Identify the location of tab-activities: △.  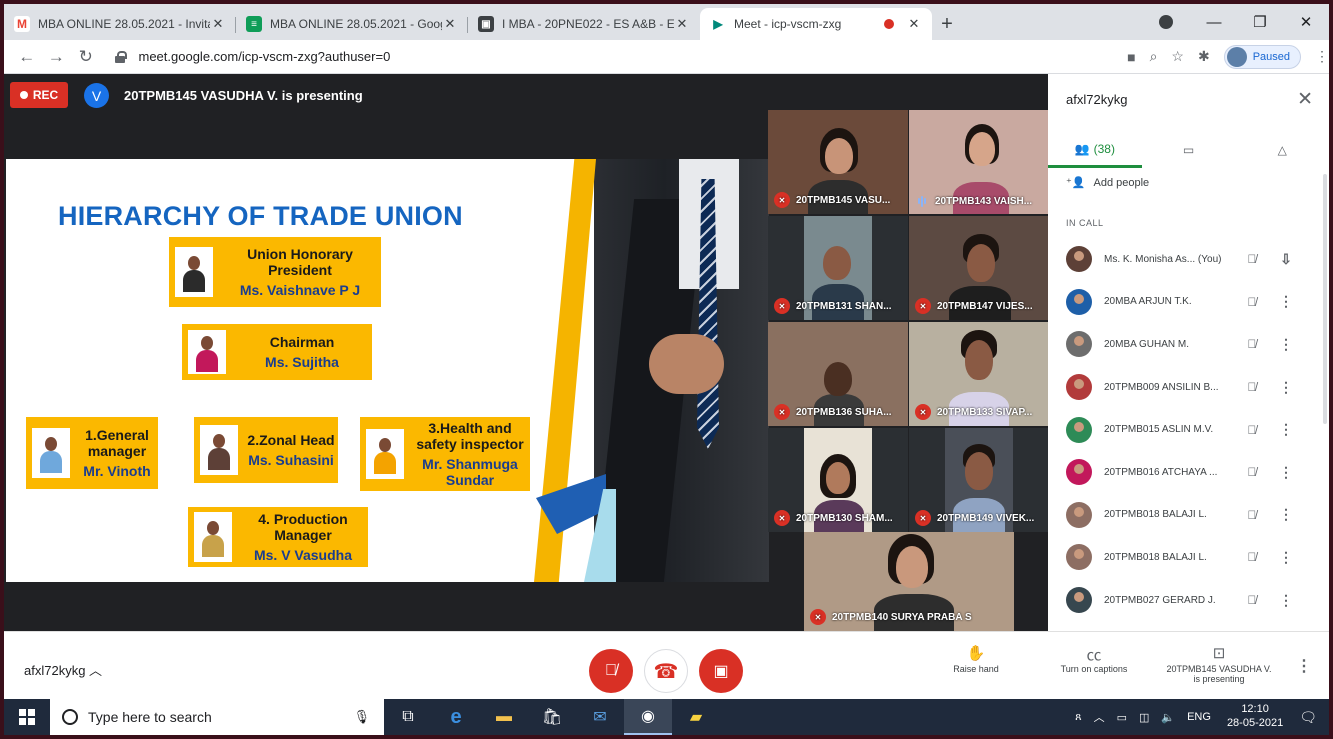
(1282, 150).